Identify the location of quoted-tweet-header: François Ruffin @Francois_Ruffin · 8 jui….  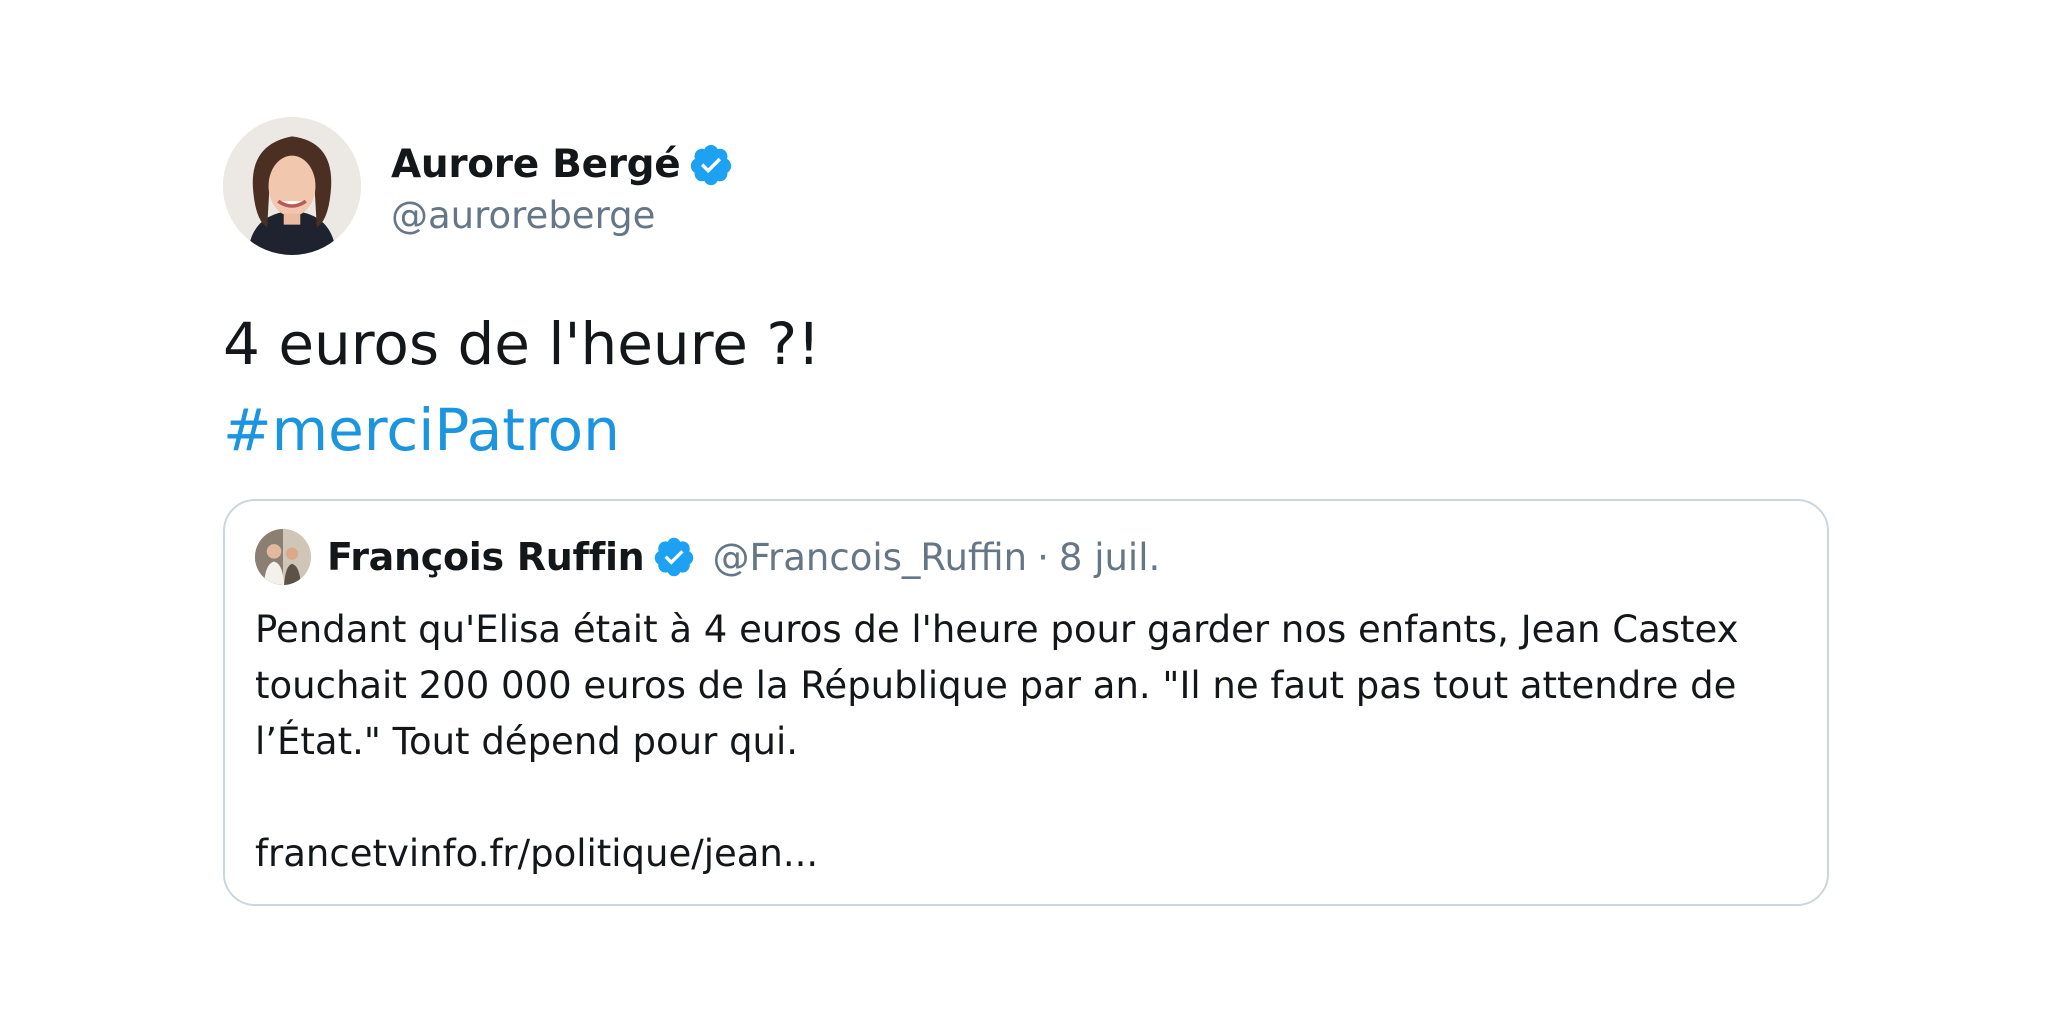
(1026, 557).